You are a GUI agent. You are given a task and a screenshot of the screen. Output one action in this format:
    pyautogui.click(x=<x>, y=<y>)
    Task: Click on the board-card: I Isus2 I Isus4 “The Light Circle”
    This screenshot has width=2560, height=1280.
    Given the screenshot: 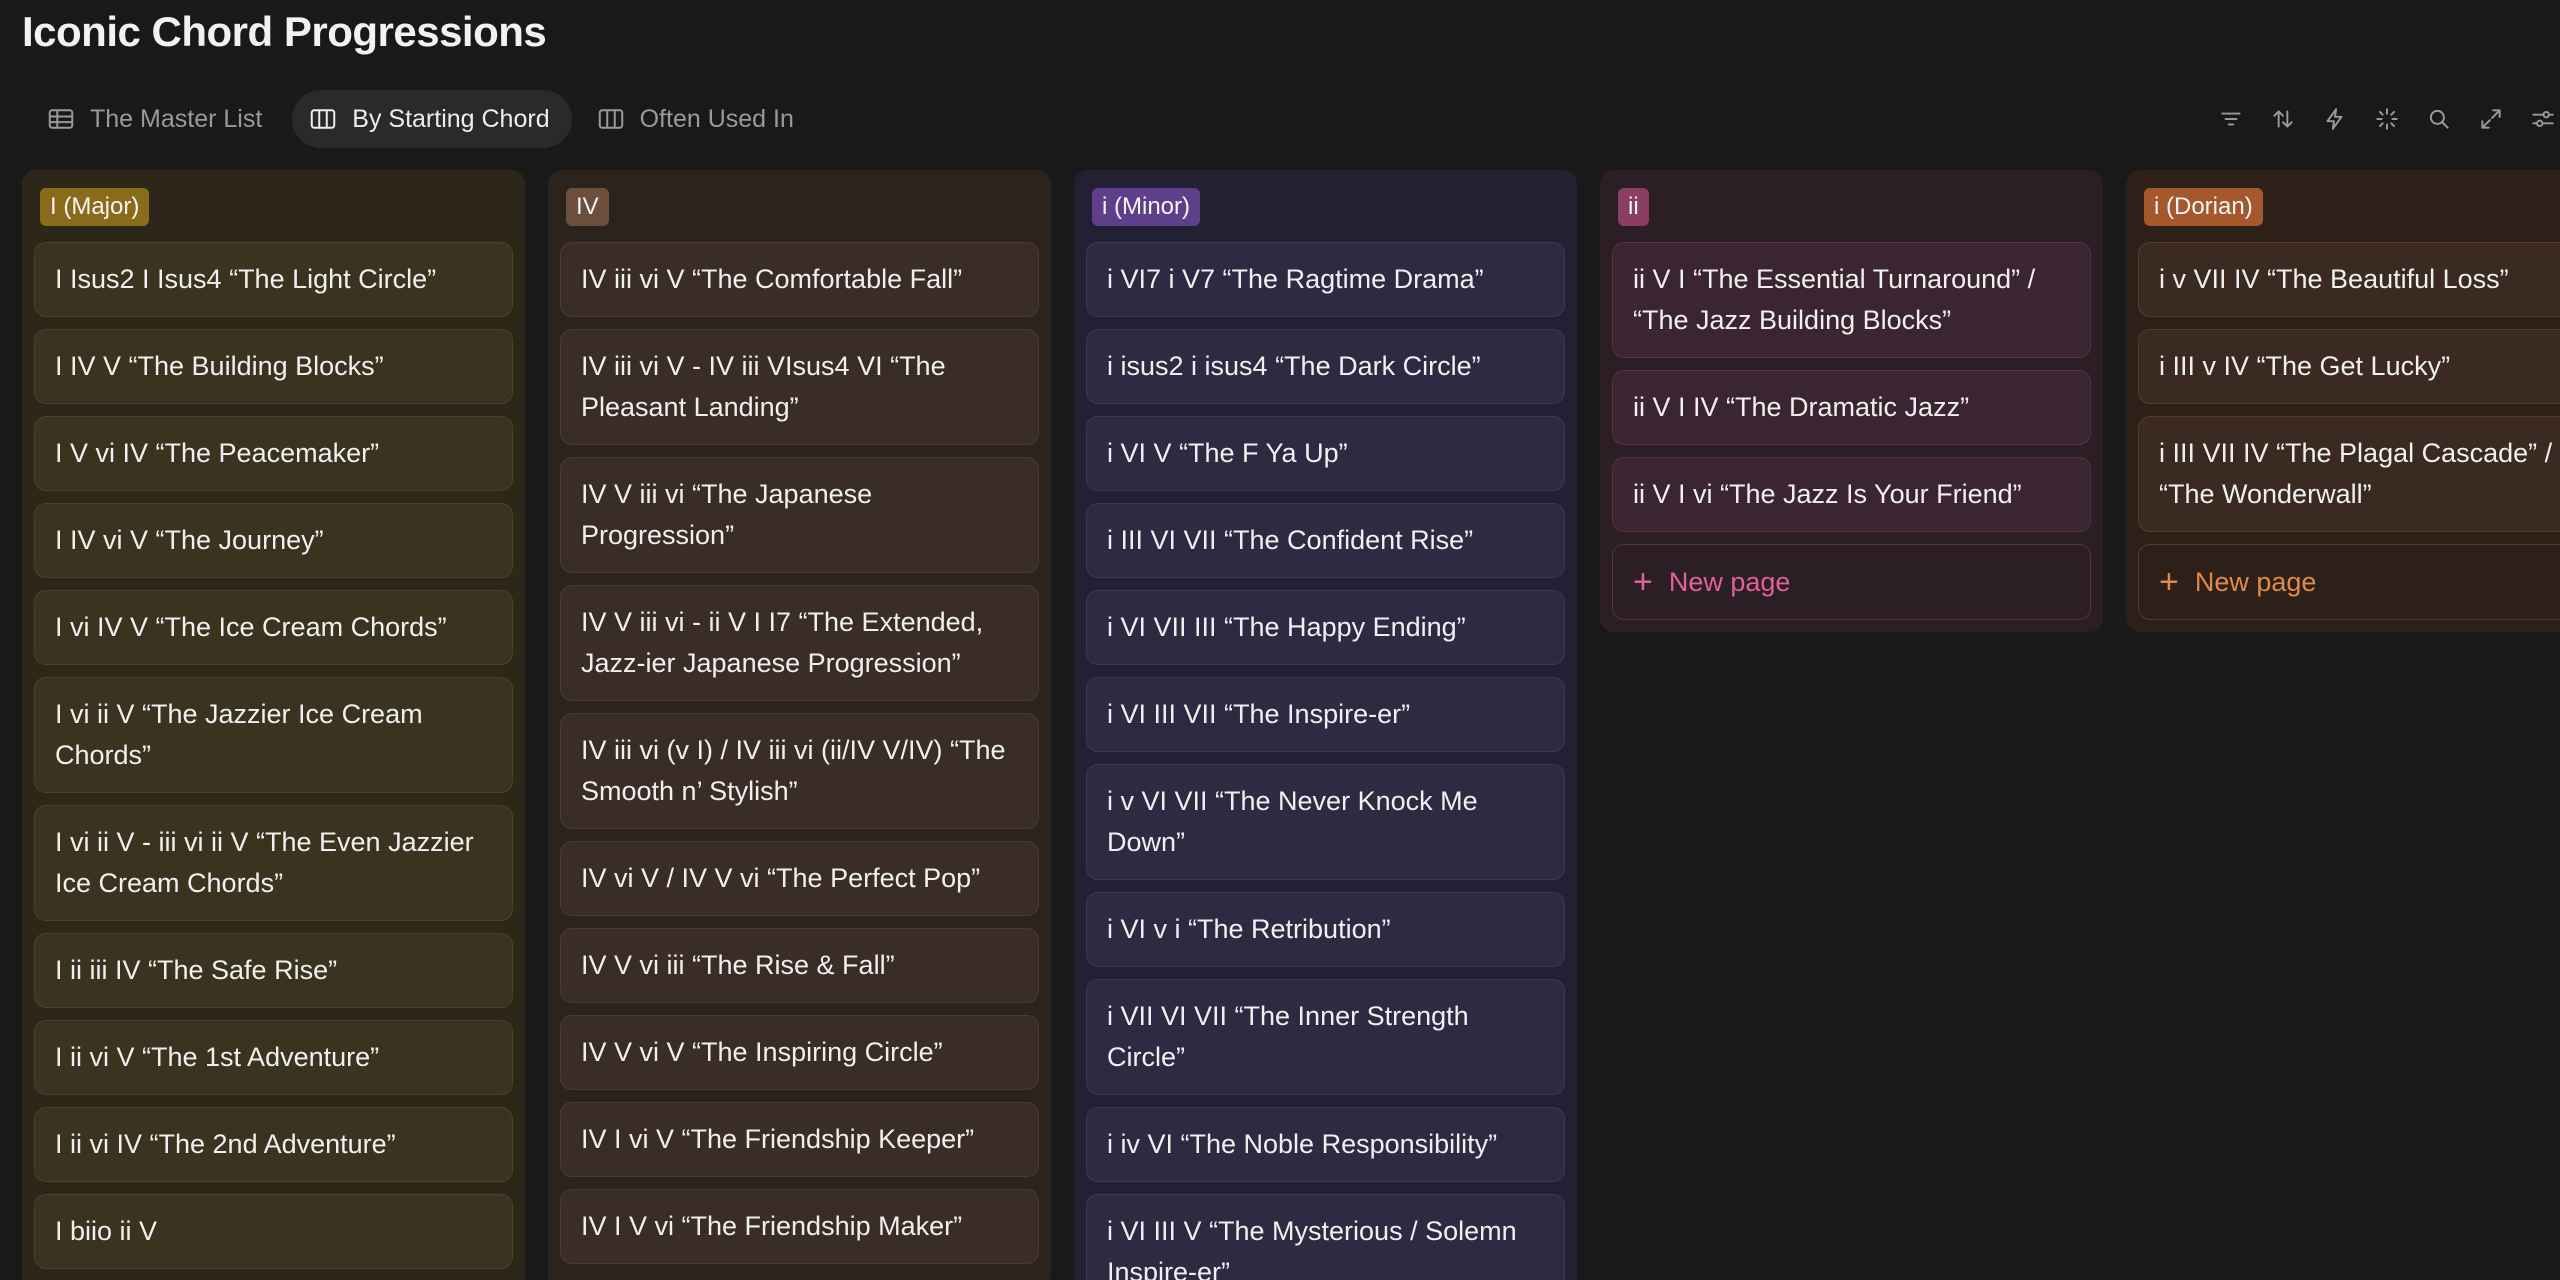 What is the action you would take?
    pyautogui.click(x=273, y=279)
    